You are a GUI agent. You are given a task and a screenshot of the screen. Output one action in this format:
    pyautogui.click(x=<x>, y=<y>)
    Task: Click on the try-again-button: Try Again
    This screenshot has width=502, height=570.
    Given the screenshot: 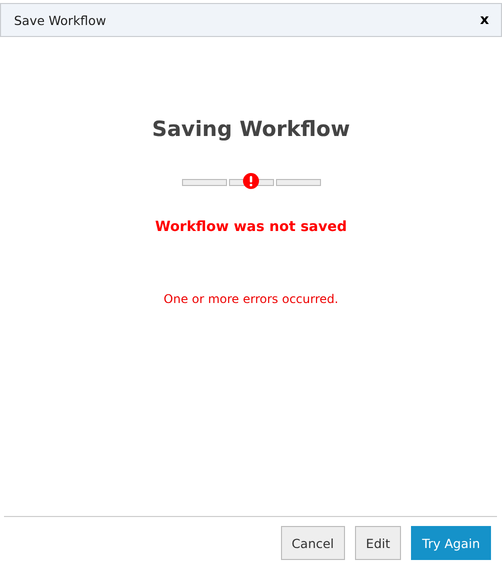 What is the action you would take?
    pyautogui.click(x=451, y=543)
    